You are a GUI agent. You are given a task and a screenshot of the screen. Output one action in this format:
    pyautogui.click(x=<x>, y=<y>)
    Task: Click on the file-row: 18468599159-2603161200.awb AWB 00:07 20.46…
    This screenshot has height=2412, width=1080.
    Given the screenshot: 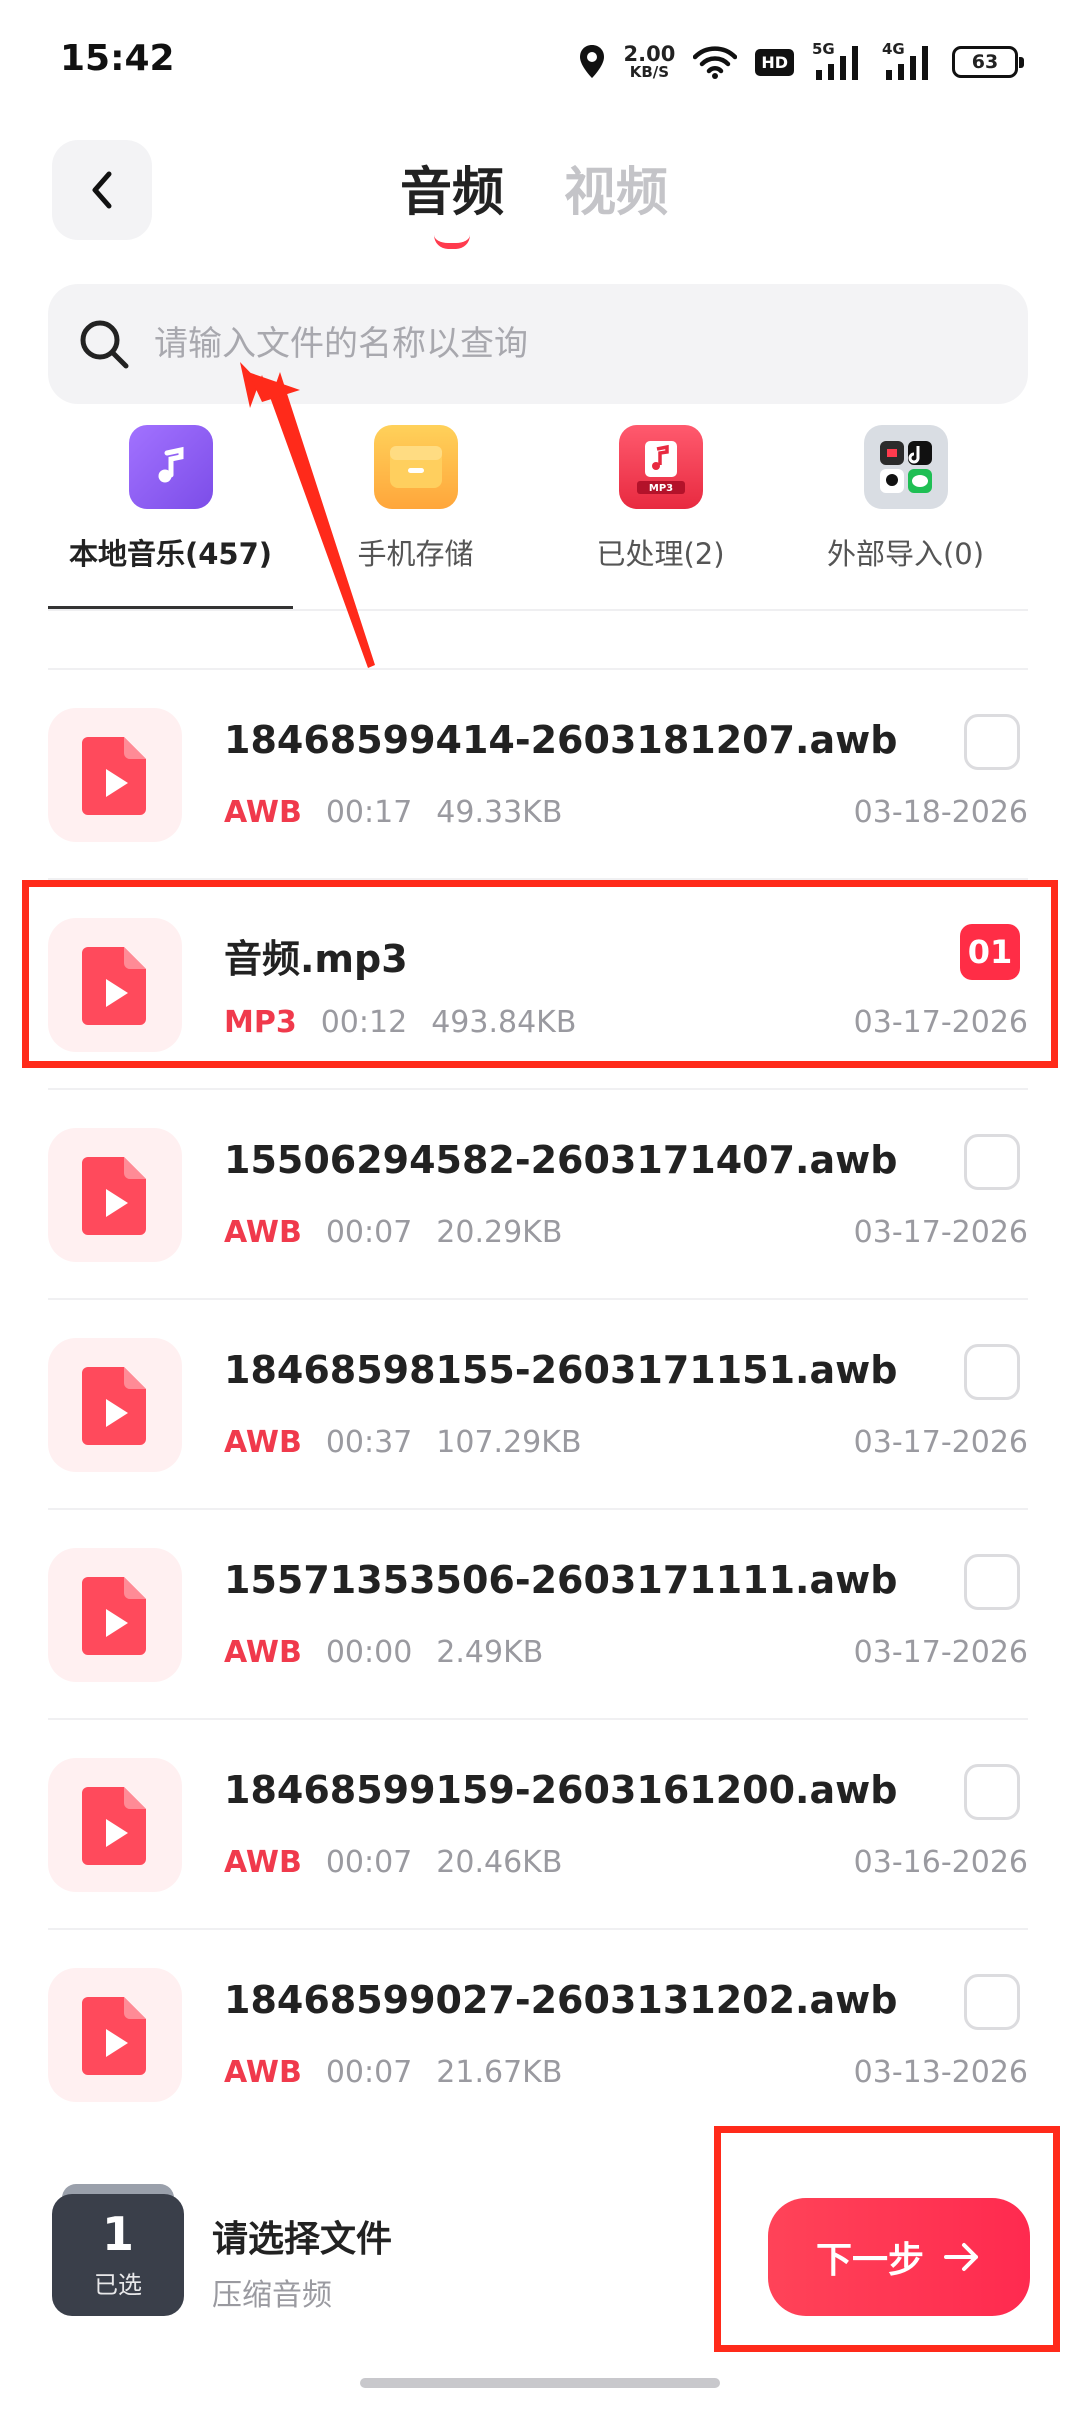 What is the action you would take?
    pyautogui.click(x=538, y=1823)
    